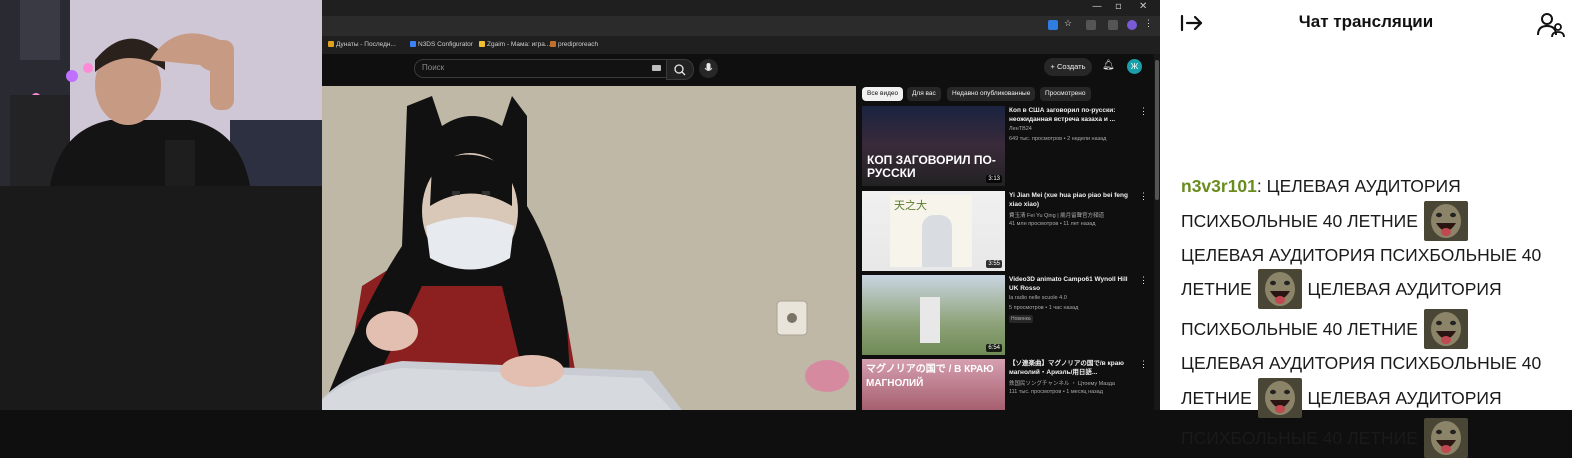 The width and height of the screenshot is (1572, 458). Describe the element at coordinates (1132, 25) in the screenshot. I see `profile-icon` at that location.